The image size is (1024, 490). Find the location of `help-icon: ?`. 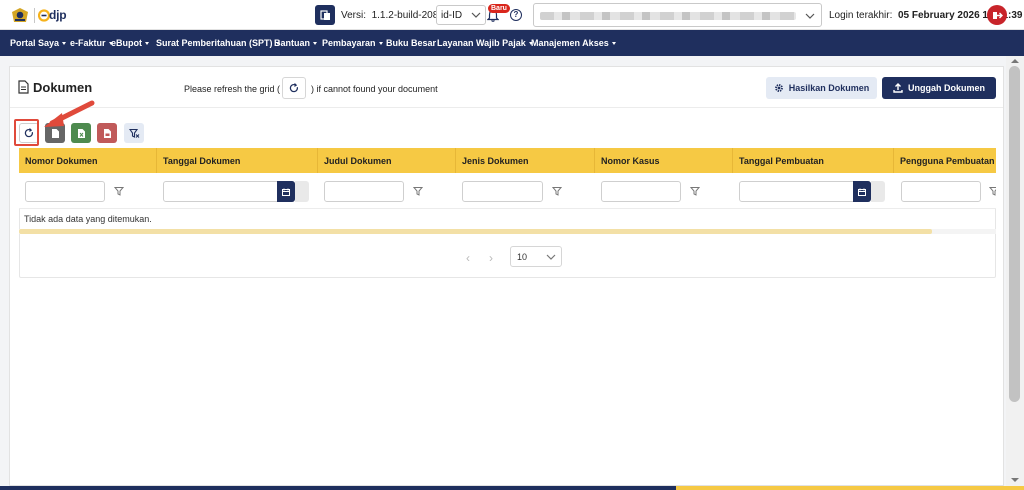

help-icon: ? is located at coordinates (516, 15).